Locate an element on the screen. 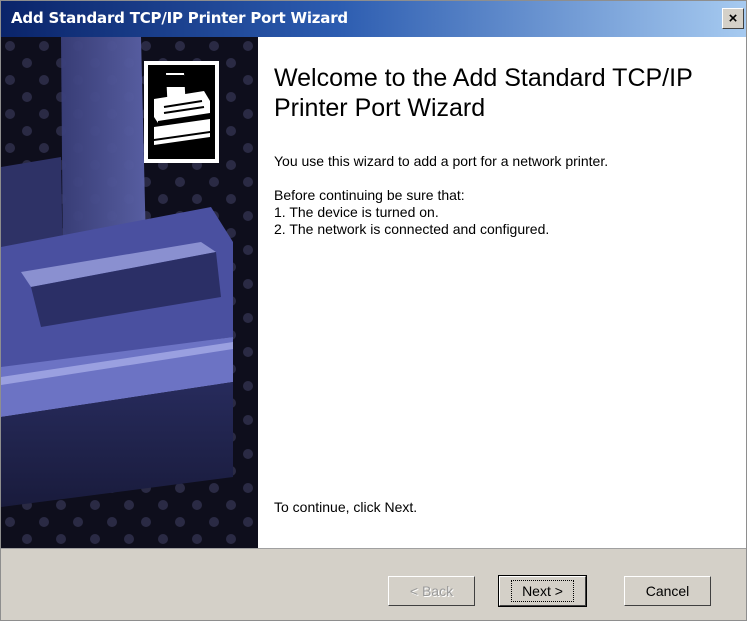  back-button: < Back is located at coordinates (431, 591).